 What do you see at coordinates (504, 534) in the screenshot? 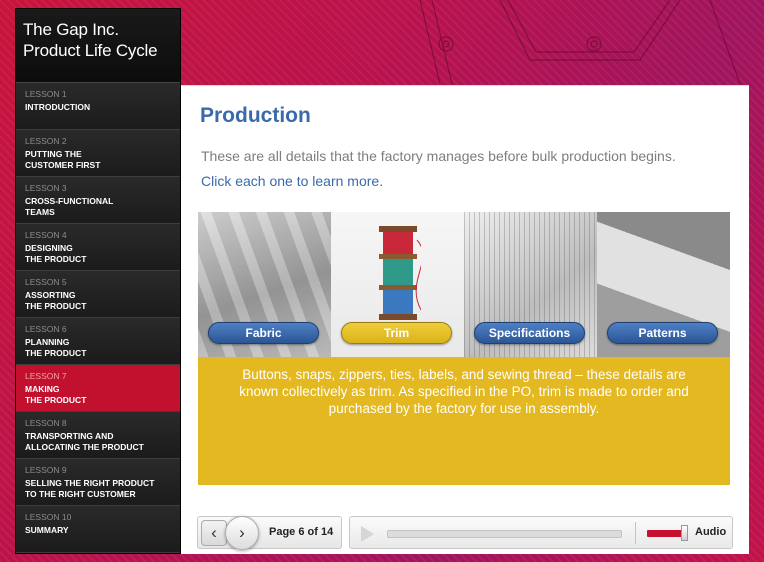
I see `audio-progress-bar` at bounding box center [504, 534].